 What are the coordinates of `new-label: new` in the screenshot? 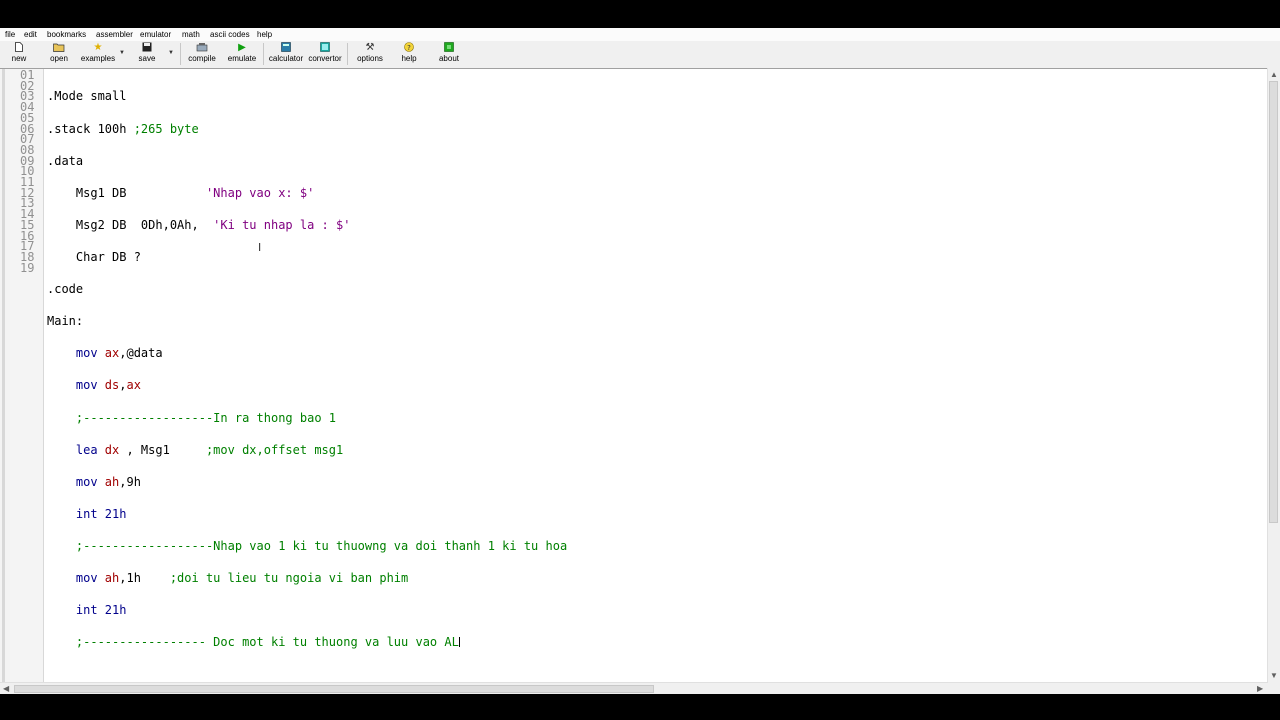 It's located at (19, 58).